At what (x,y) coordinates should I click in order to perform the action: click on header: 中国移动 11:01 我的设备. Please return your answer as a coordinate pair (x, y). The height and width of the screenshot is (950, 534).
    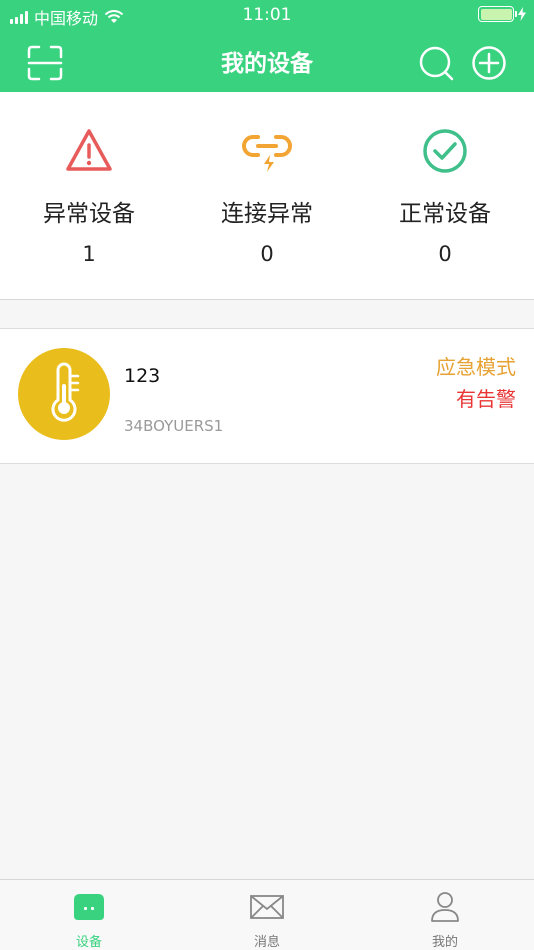
    Looking at the image, I should click on (267, 46).